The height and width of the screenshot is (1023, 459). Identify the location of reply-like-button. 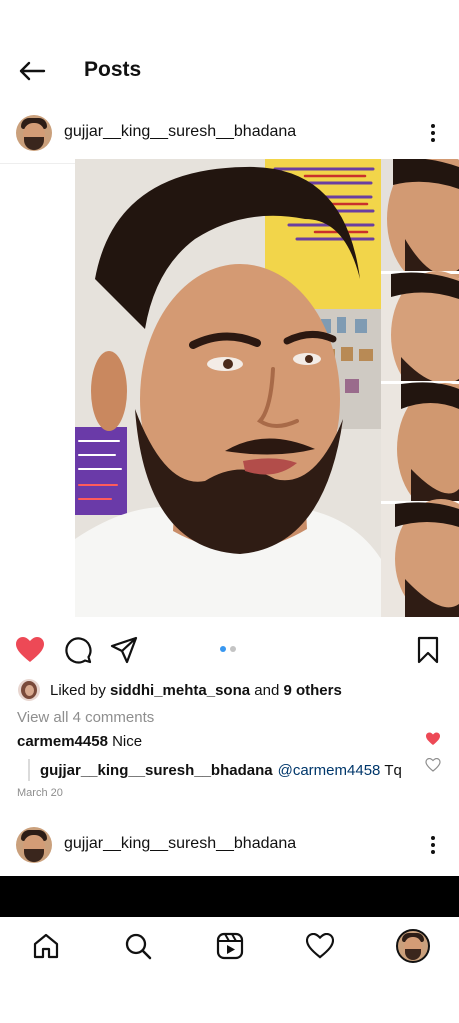
(433, 765).